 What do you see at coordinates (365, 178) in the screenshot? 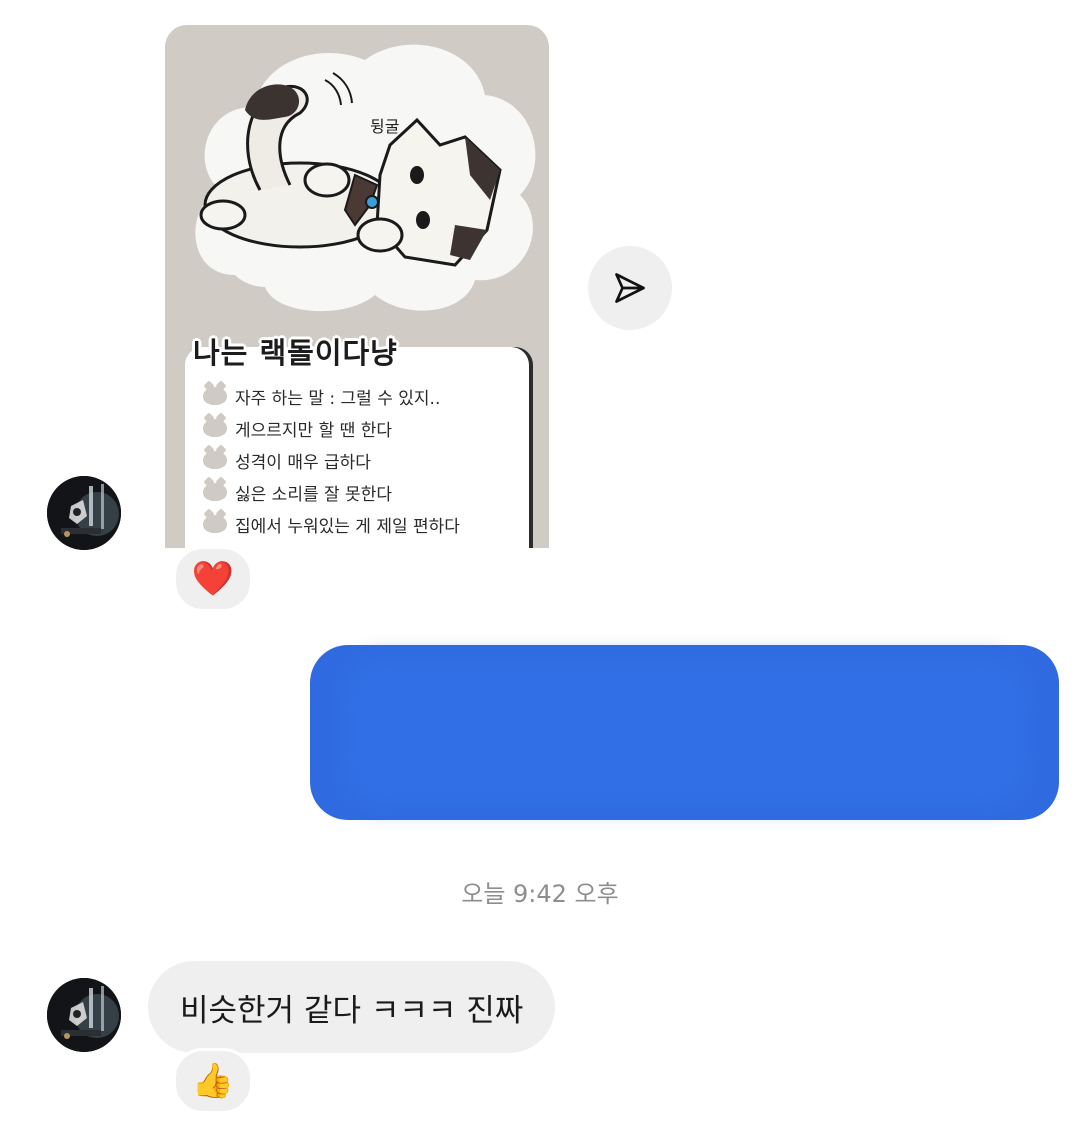
I see `ragdoll-cat-illustration` at bounding box center [365, 178].